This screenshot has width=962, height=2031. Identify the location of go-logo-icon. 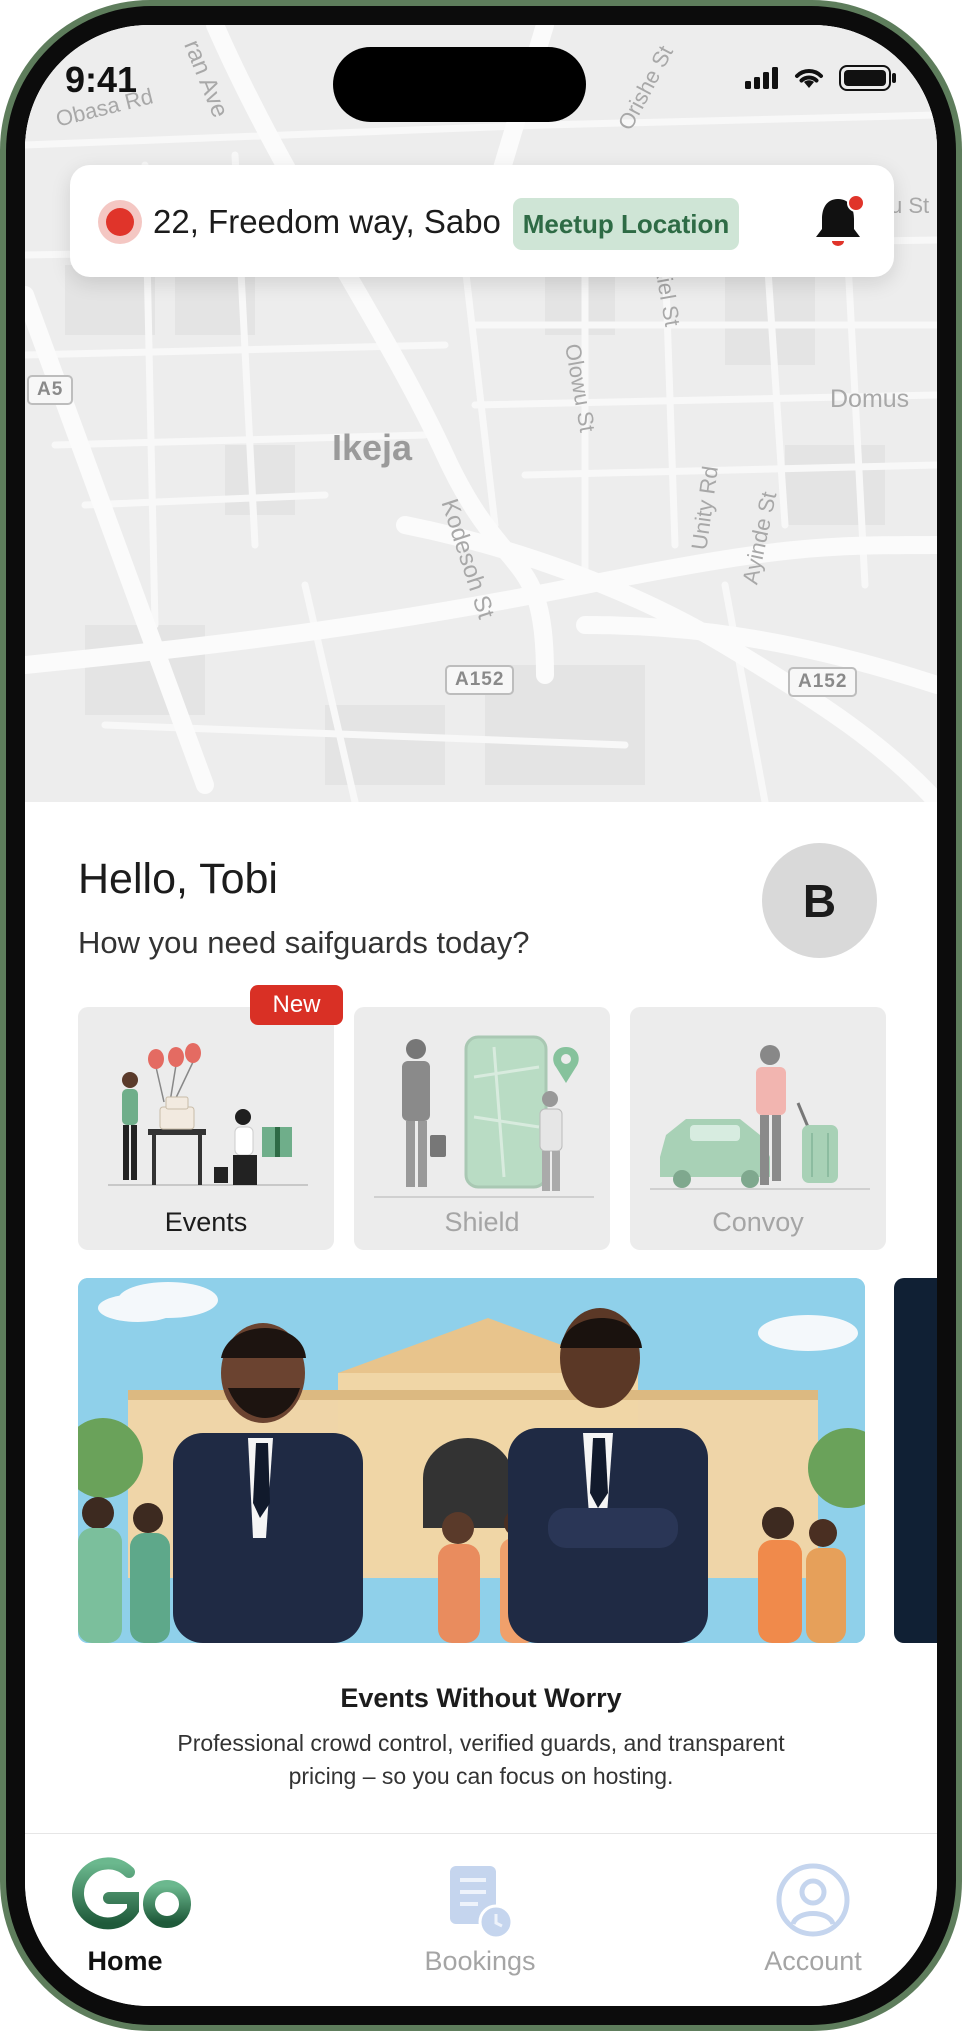
(131, 1893).